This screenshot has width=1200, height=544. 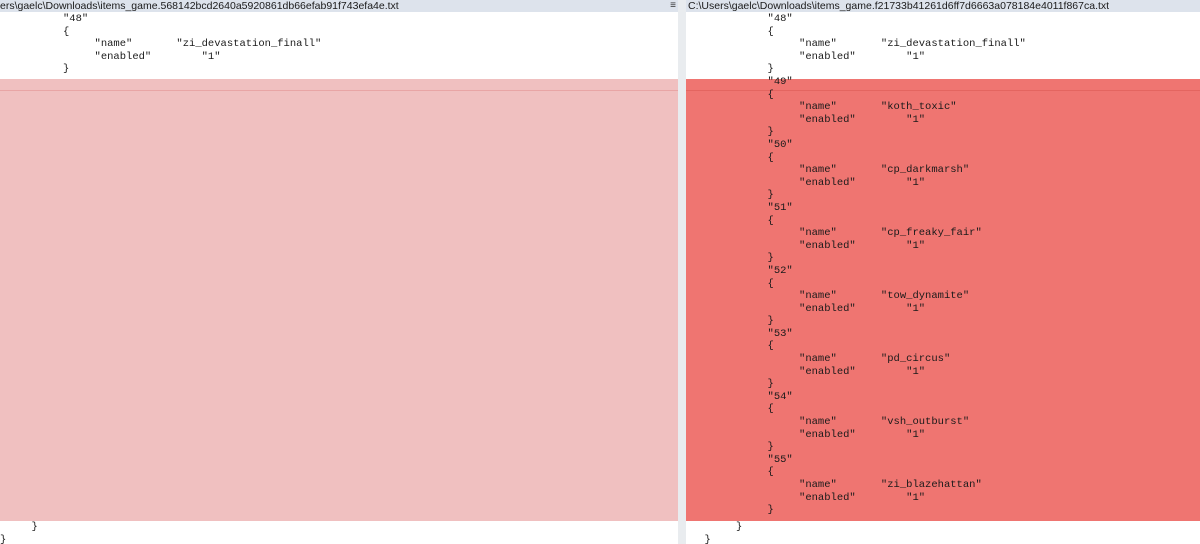 I want to click on pane-divider, so click(x=682, y=272).